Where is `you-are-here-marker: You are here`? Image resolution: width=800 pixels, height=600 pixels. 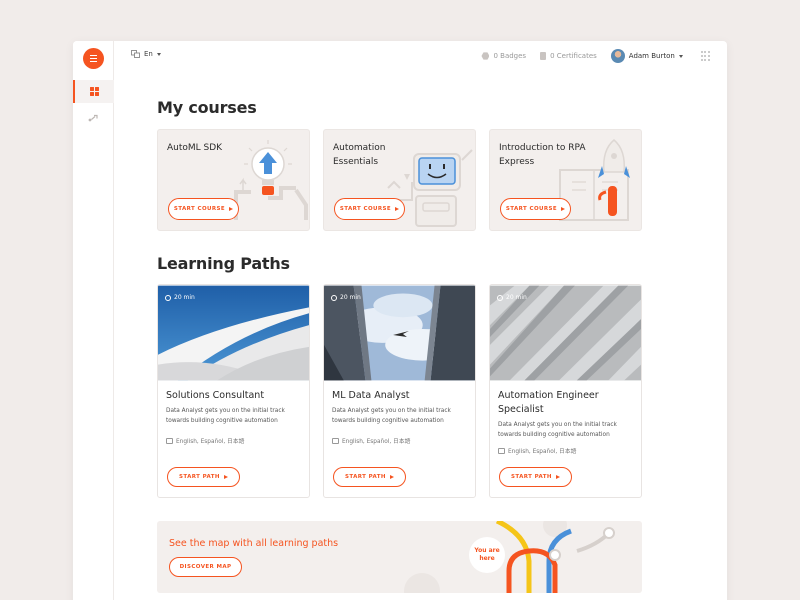 you-are-here-marker: You are here is located at coordinates (487, 555).